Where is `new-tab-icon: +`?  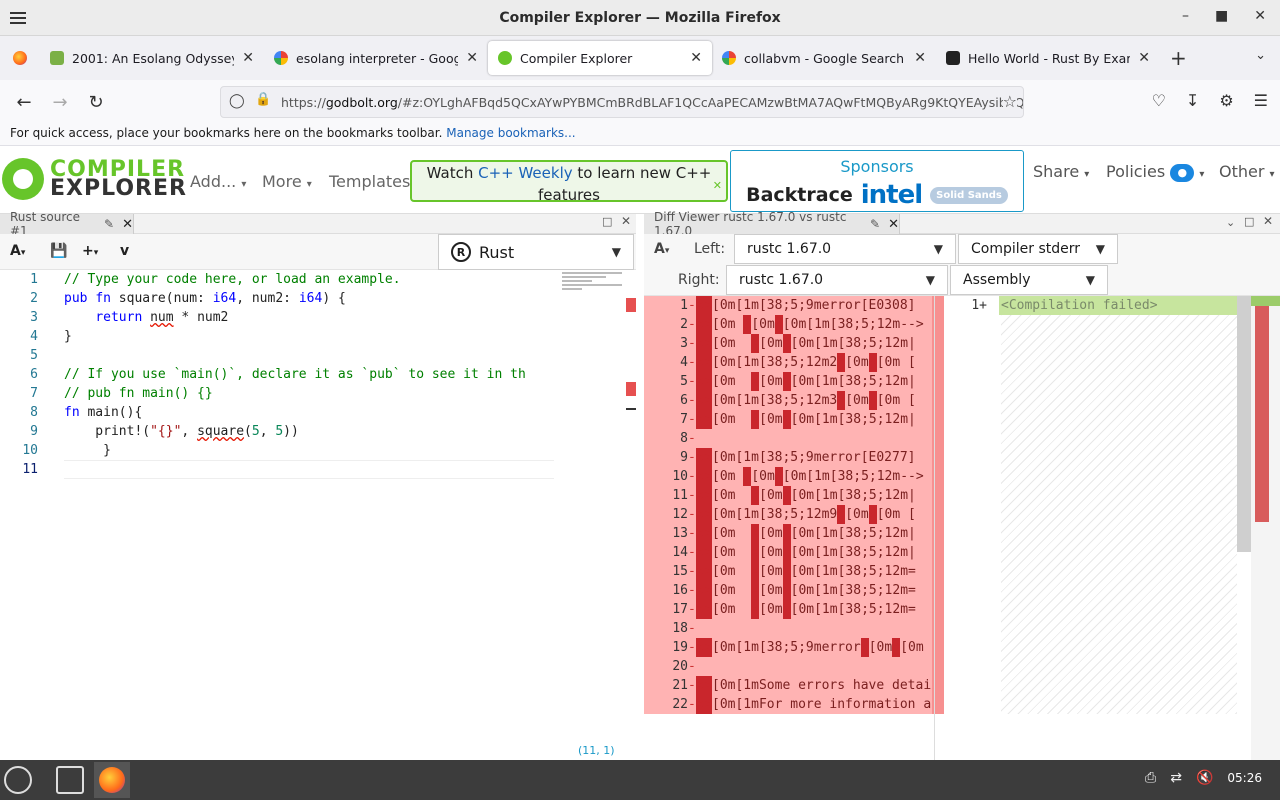
new-tab-icon: + is located at coordinates (1178, 58).